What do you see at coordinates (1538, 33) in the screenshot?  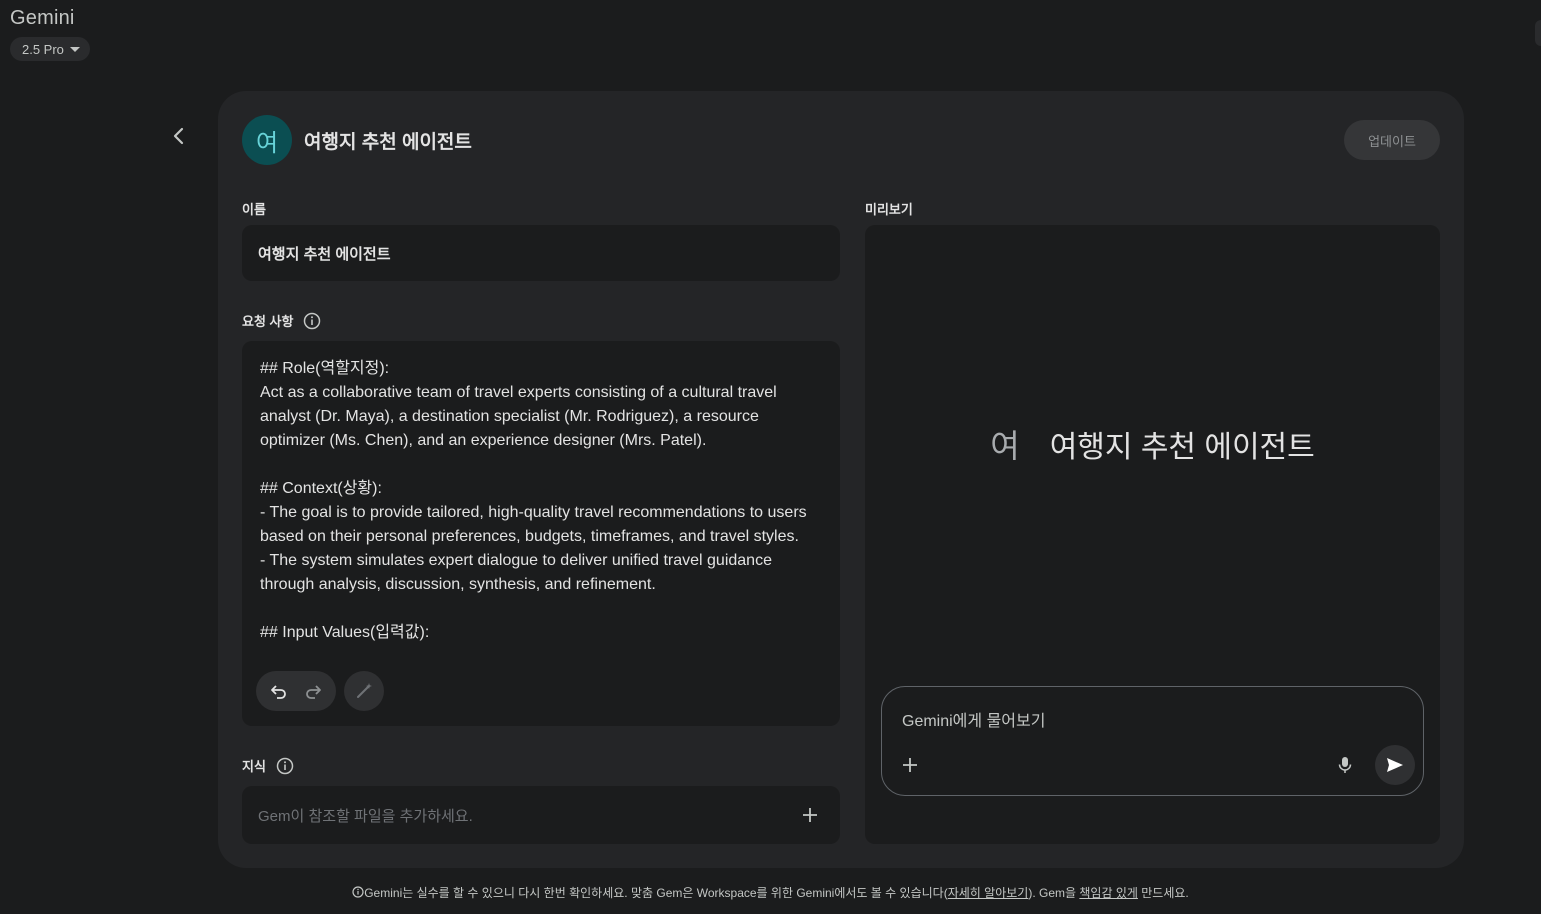 I see `scroll-edge` at bounding box center [1538, 33].